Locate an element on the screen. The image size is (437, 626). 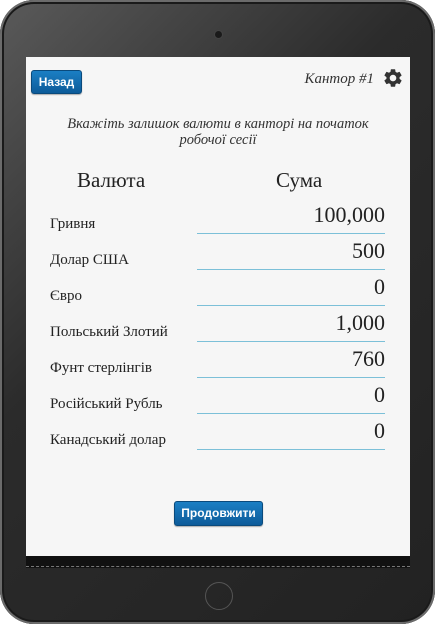
back-button: Назад is located at coordinates (56, 82).